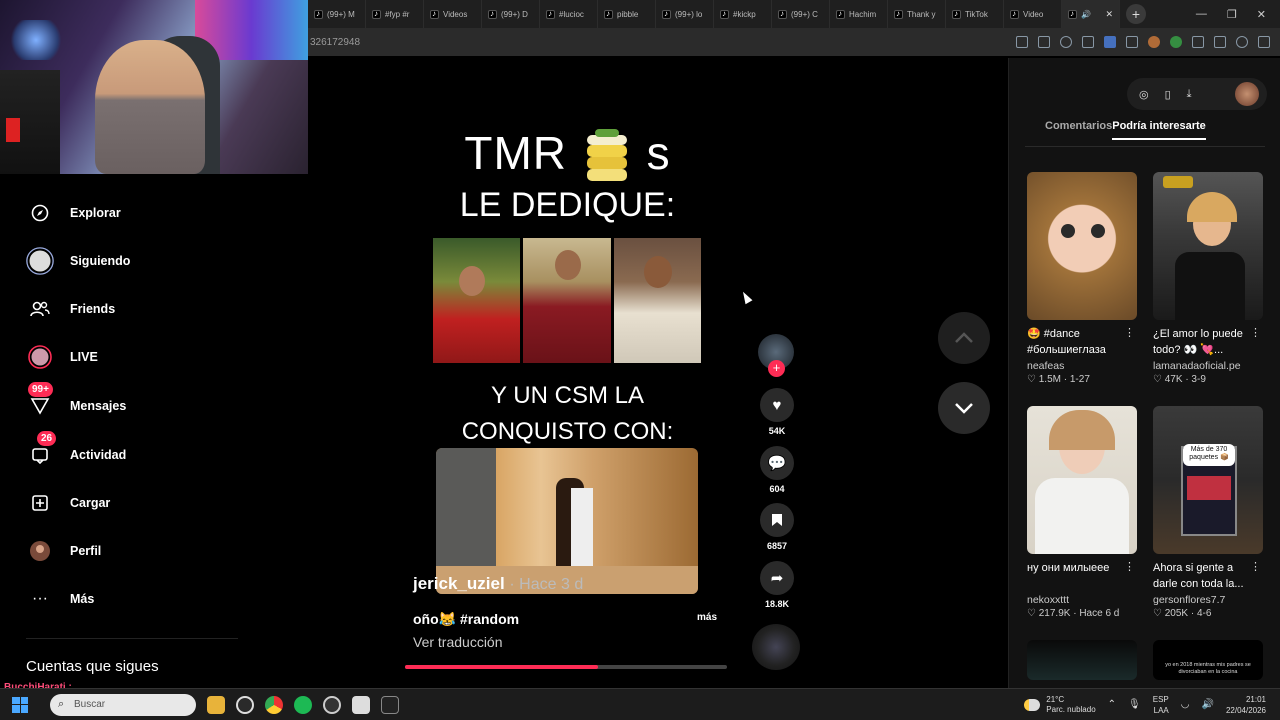 The height and width of the screenshot is (720, 1280). What do you see at coordinates (303, 704) in the screenshot?
I see `spotify-icon` at bounding box center [303, 704].